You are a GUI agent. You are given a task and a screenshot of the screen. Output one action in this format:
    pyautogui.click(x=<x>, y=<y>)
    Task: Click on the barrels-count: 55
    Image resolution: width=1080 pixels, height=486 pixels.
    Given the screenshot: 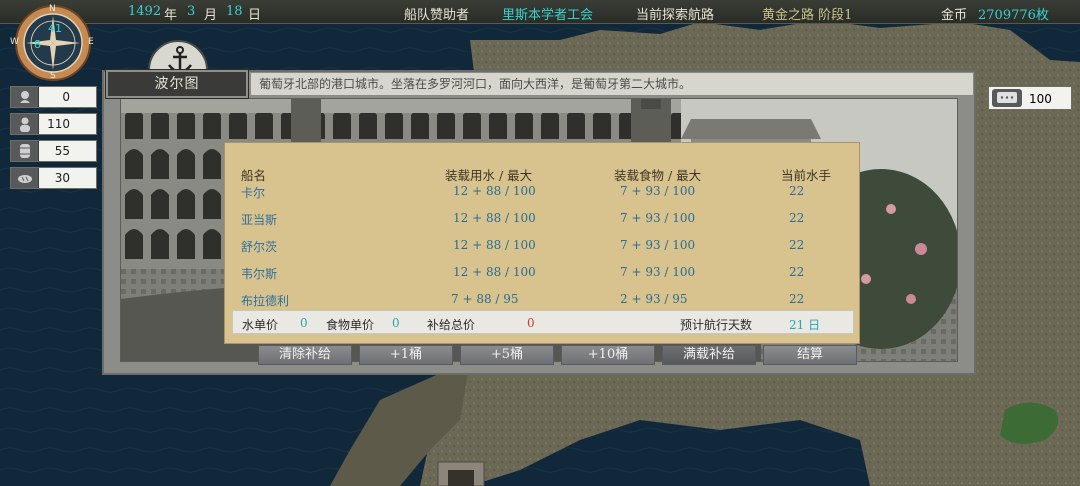 What is the action you would take?
    pyautogui.click(x=62, y=151)
    